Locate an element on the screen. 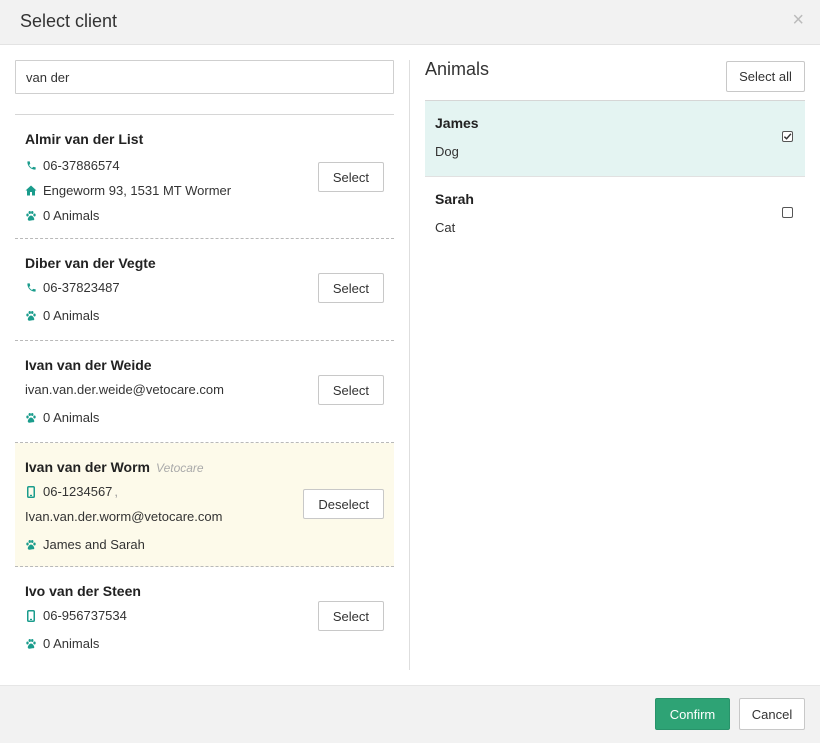 This screenshot has height=743, width=820. client-animals: James and Sarah is located at coordinates (204, 544).